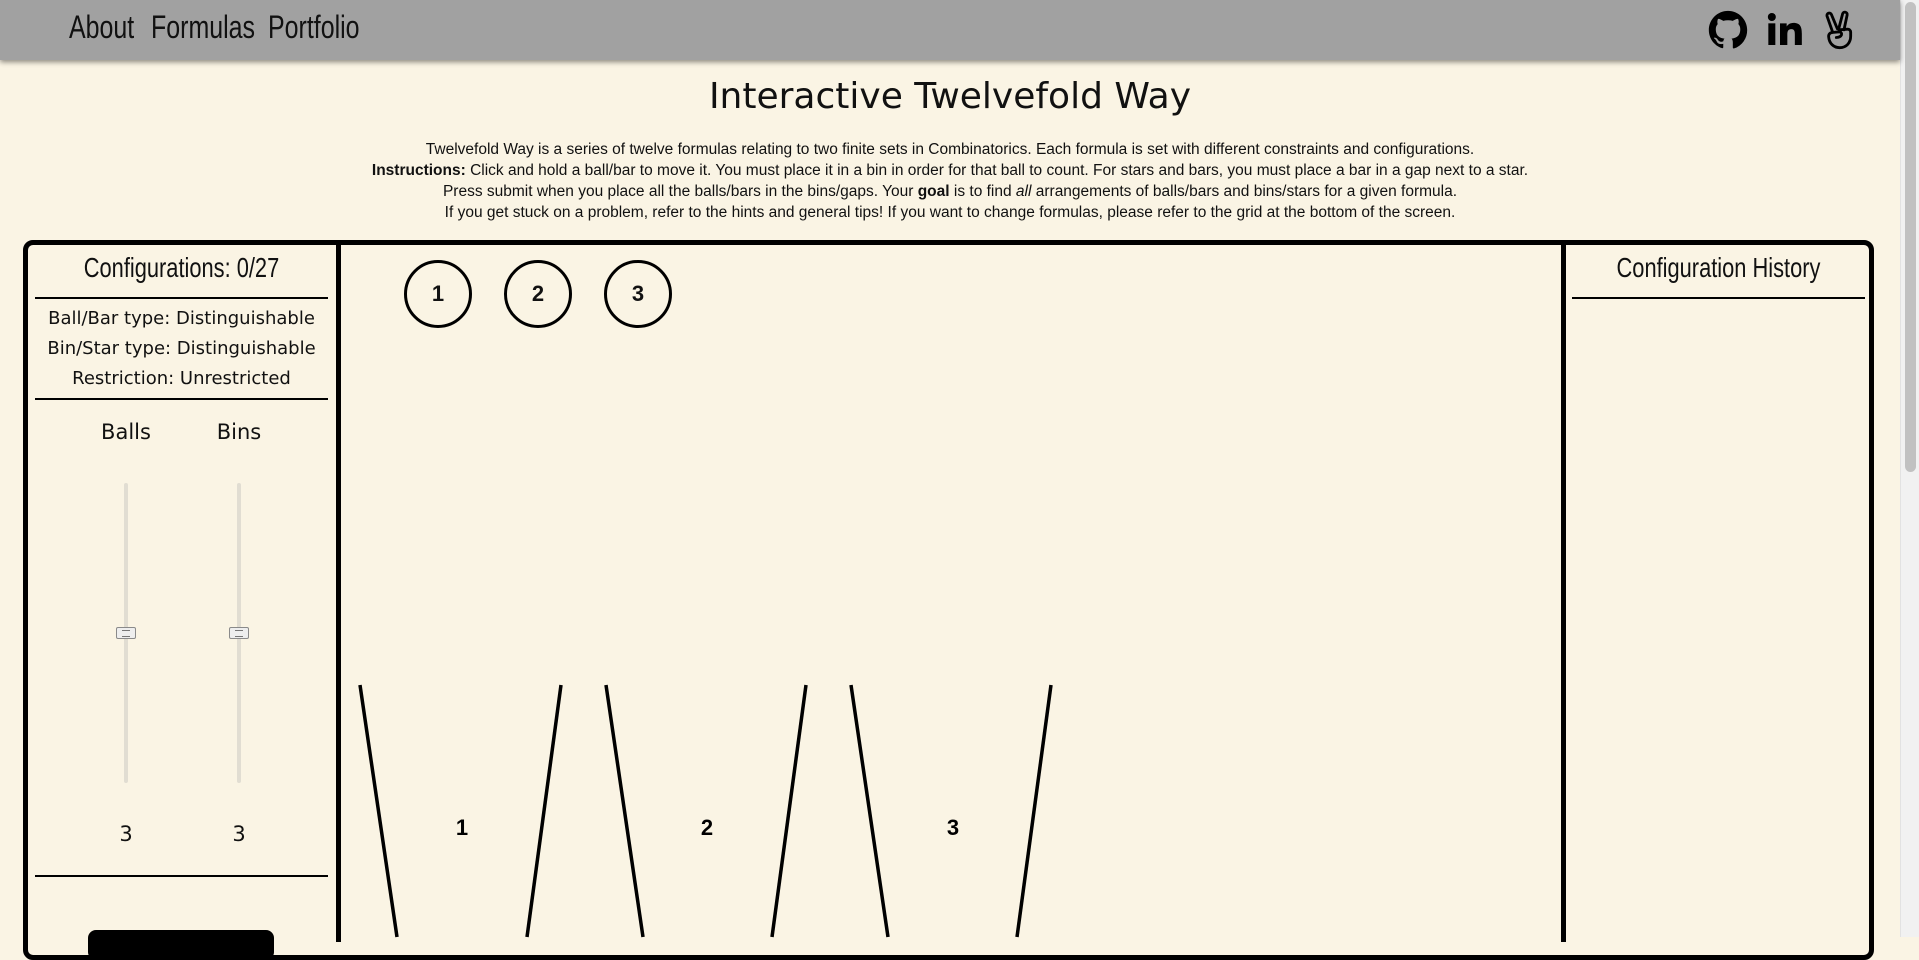  Describe the element at coordinates (982, 191) in the screenshot. I see `intro-line-3-b: is to find` at that location.